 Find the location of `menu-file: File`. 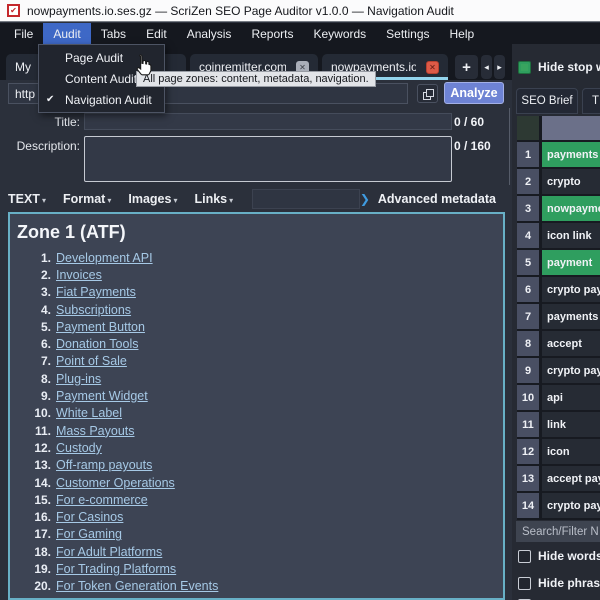

menu-file: File is located at coordinates (23, 33).